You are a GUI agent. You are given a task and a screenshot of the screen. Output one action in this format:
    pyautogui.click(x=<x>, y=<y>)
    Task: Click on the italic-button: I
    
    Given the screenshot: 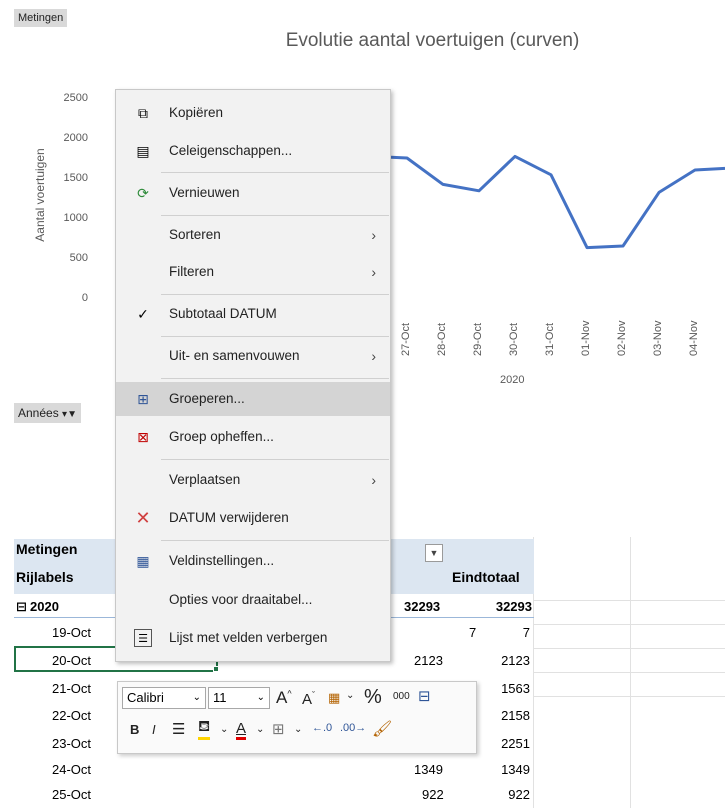 What is the action you would take?
    pyautogui.click(x=154, y=729)
    